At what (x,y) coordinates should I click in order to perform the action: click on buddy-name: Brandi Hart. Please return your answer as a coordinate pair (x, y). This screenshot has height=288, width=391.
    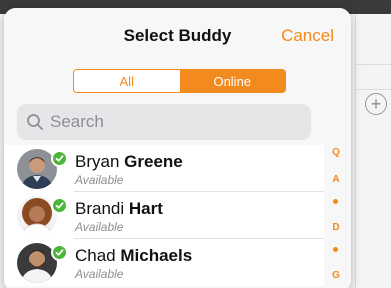
    Looking at the image, I should click on (119, 209).